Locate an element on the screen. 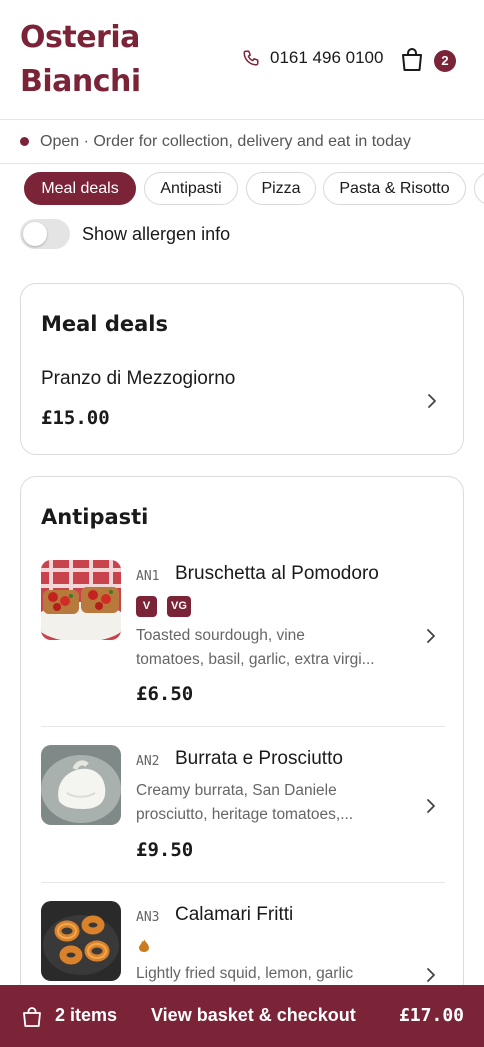 The height and width of the screenshot is (1047, 484). item-name: Bruschetta al Pomodoro is located at coordinates (277, 573).